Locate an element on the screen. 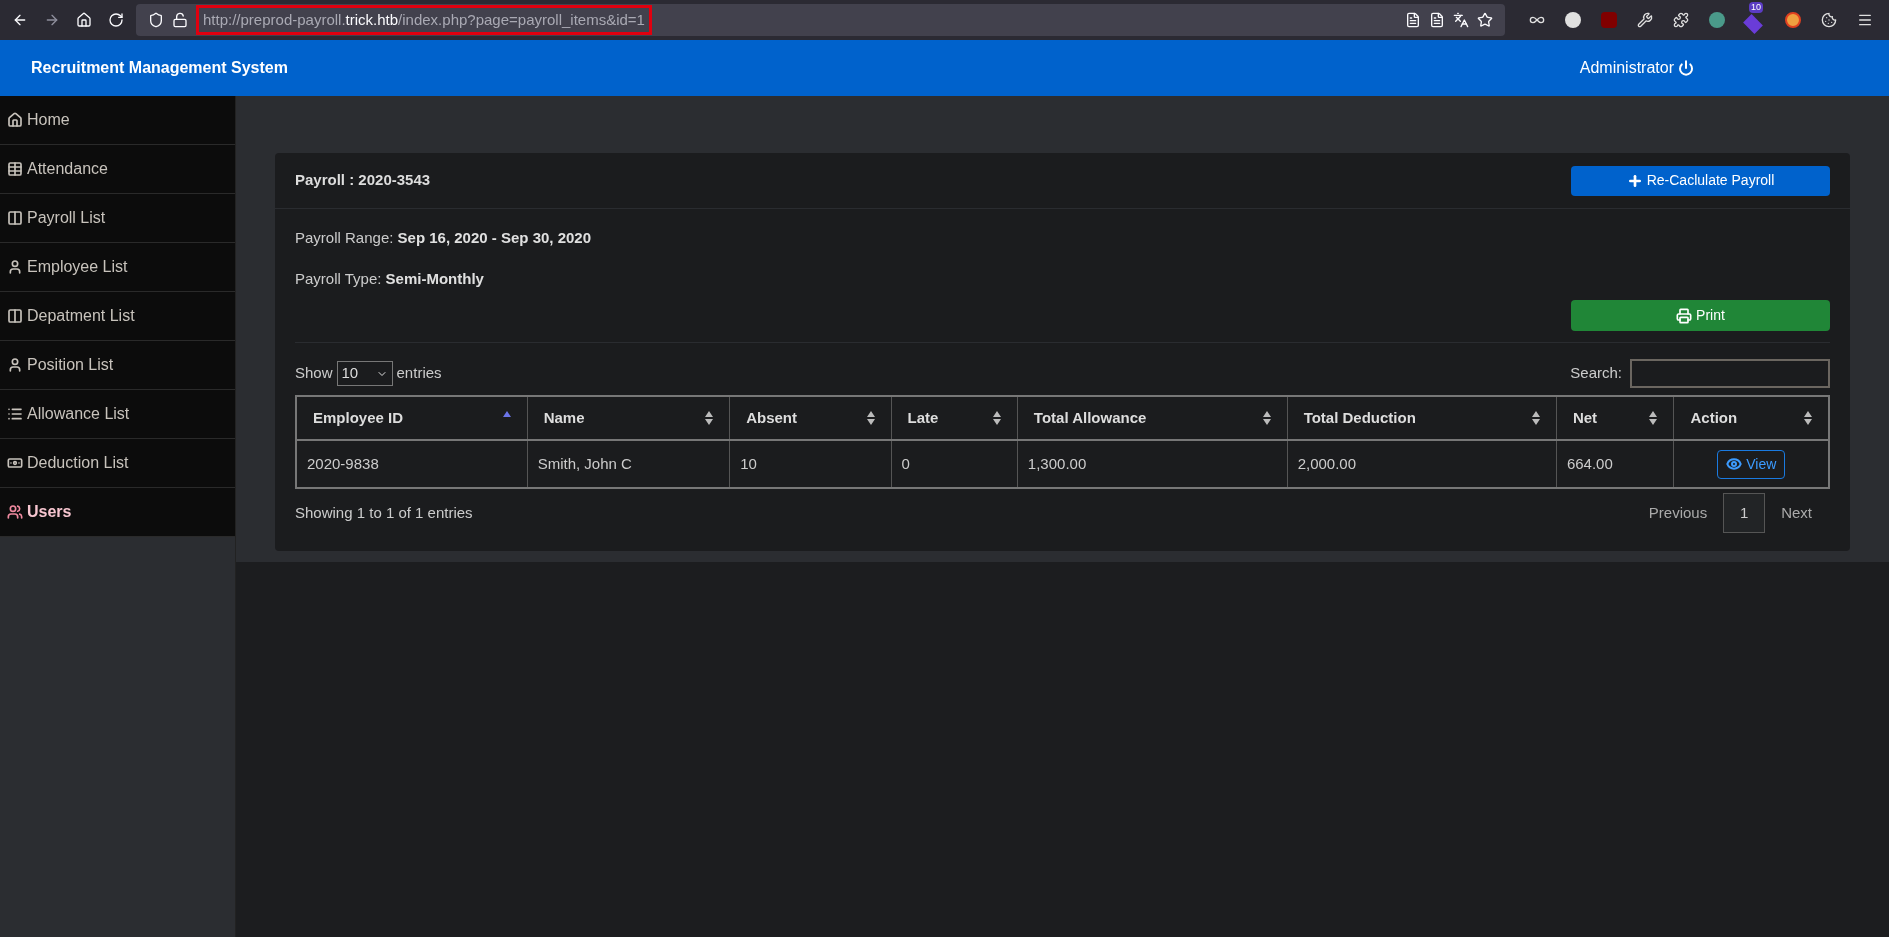 The height and width of the screenshot is (937, 1889). eye-icon is located at coordinates (1734, 464).